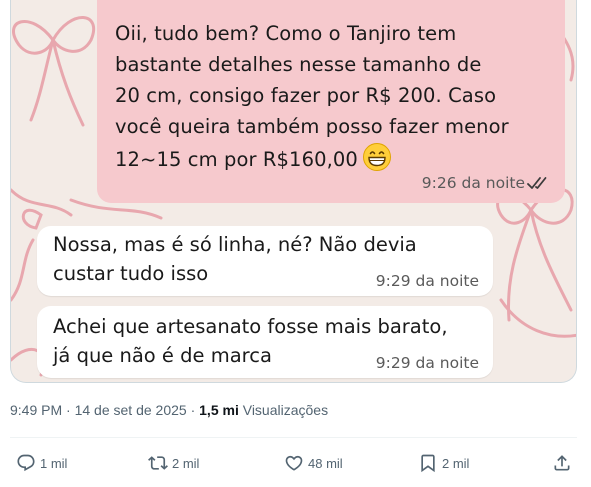  I want to click on bookmark-button: 2 mil, so click(443, 463).